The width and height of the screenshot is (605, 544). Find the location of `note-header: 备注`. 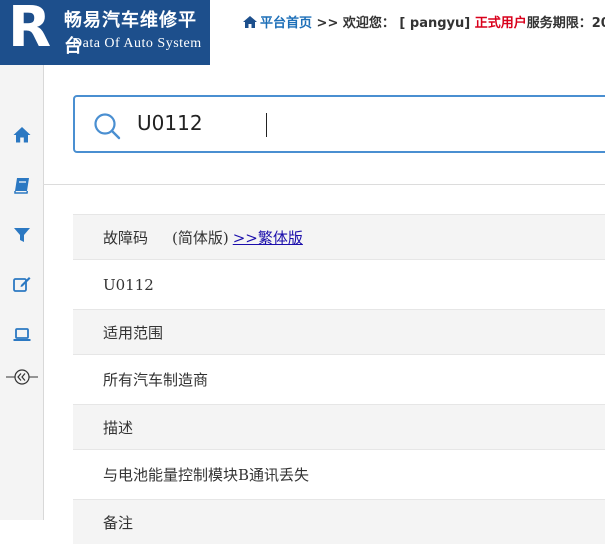

note-header: 备注 is located at coordinates (339, 521).